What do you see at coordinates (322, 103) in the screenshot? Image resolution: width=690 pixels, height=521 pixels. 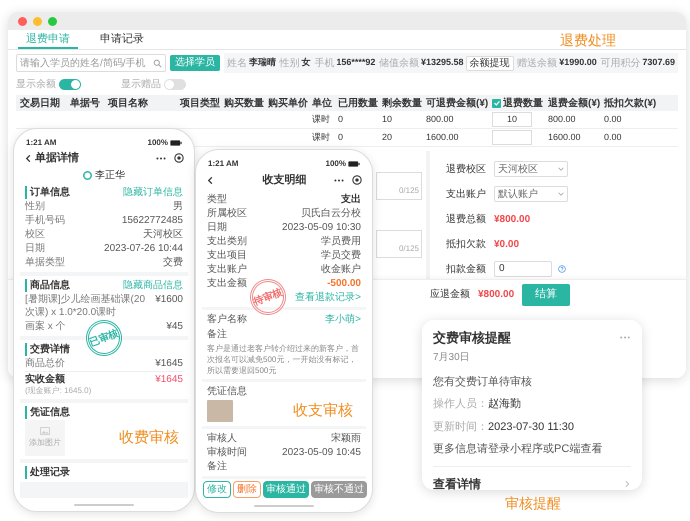 I see `column-header: 单位` at bounding box center [322, 103].